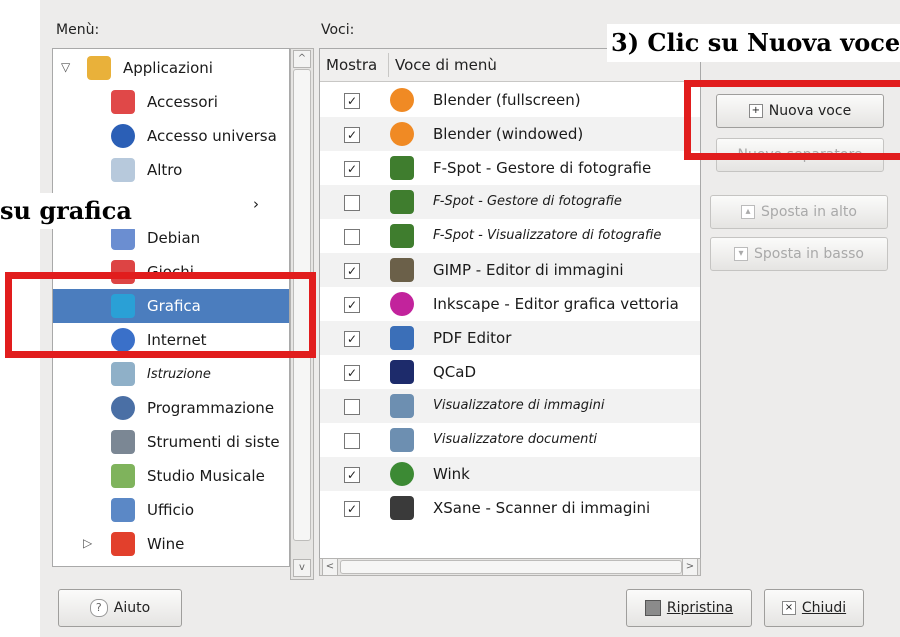  I want to click on other-icon, so click(123, 170).